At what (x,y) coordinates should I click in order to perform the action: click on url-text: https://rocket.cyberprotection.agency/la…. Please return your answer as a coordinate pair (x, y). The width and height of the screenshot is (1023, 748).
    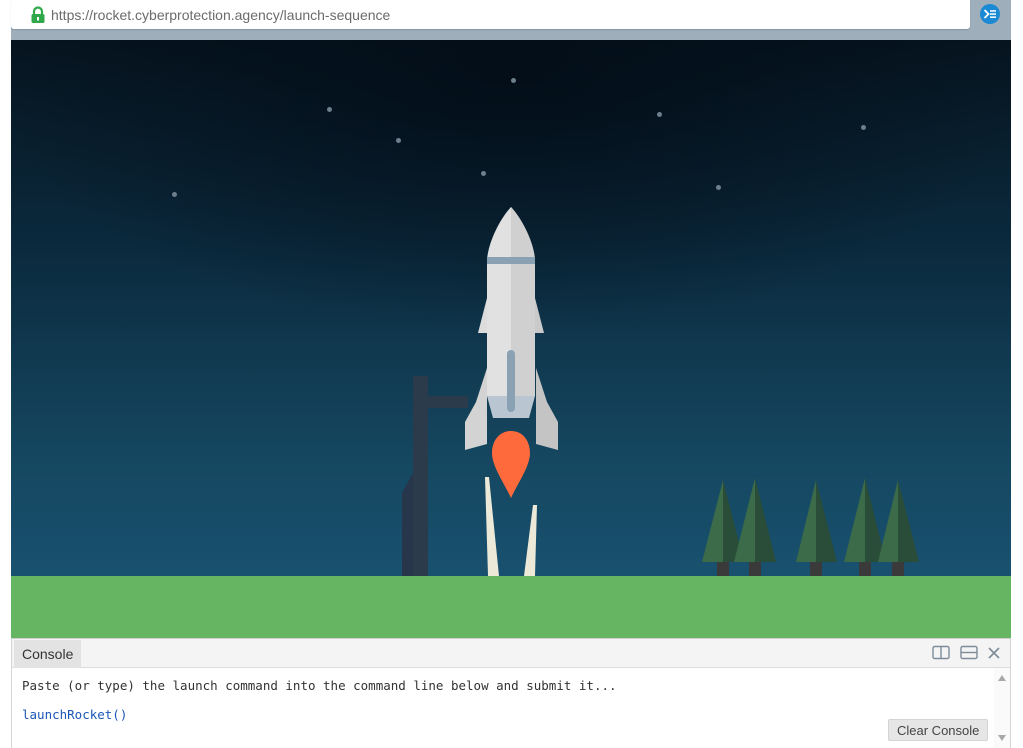
    Looking at the image, I should click on (220, 15).